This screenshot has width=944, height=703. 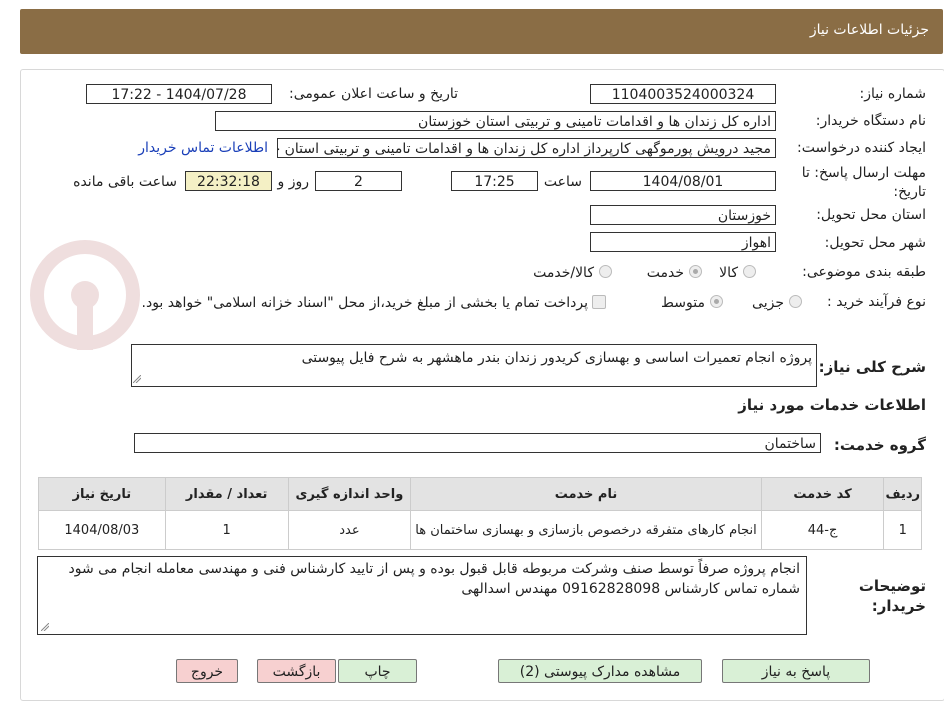 I want to click on cell-unit: عدد, so click(x=349, y=530).